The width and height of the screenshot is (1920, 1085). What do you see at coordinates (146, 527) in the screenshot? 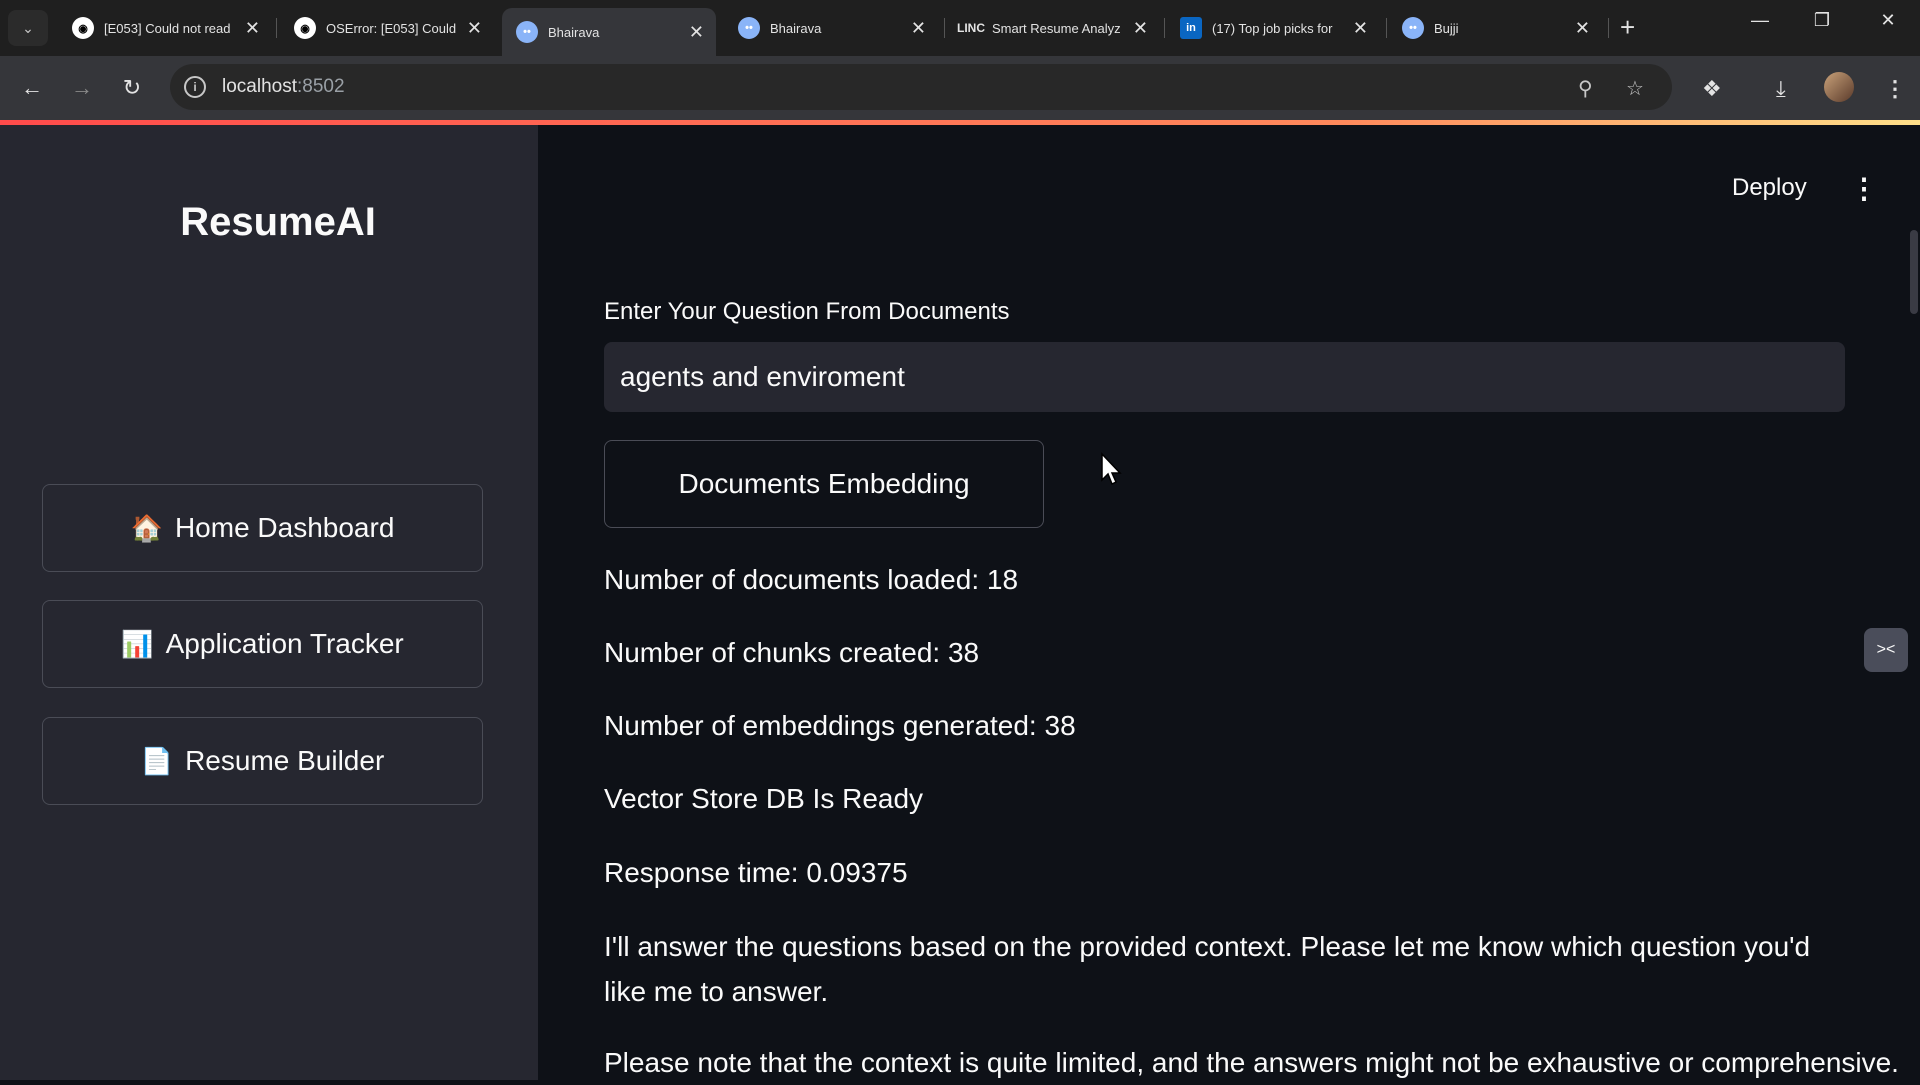
I see `house-icon: 🏠` at bounding box center [146, 527].